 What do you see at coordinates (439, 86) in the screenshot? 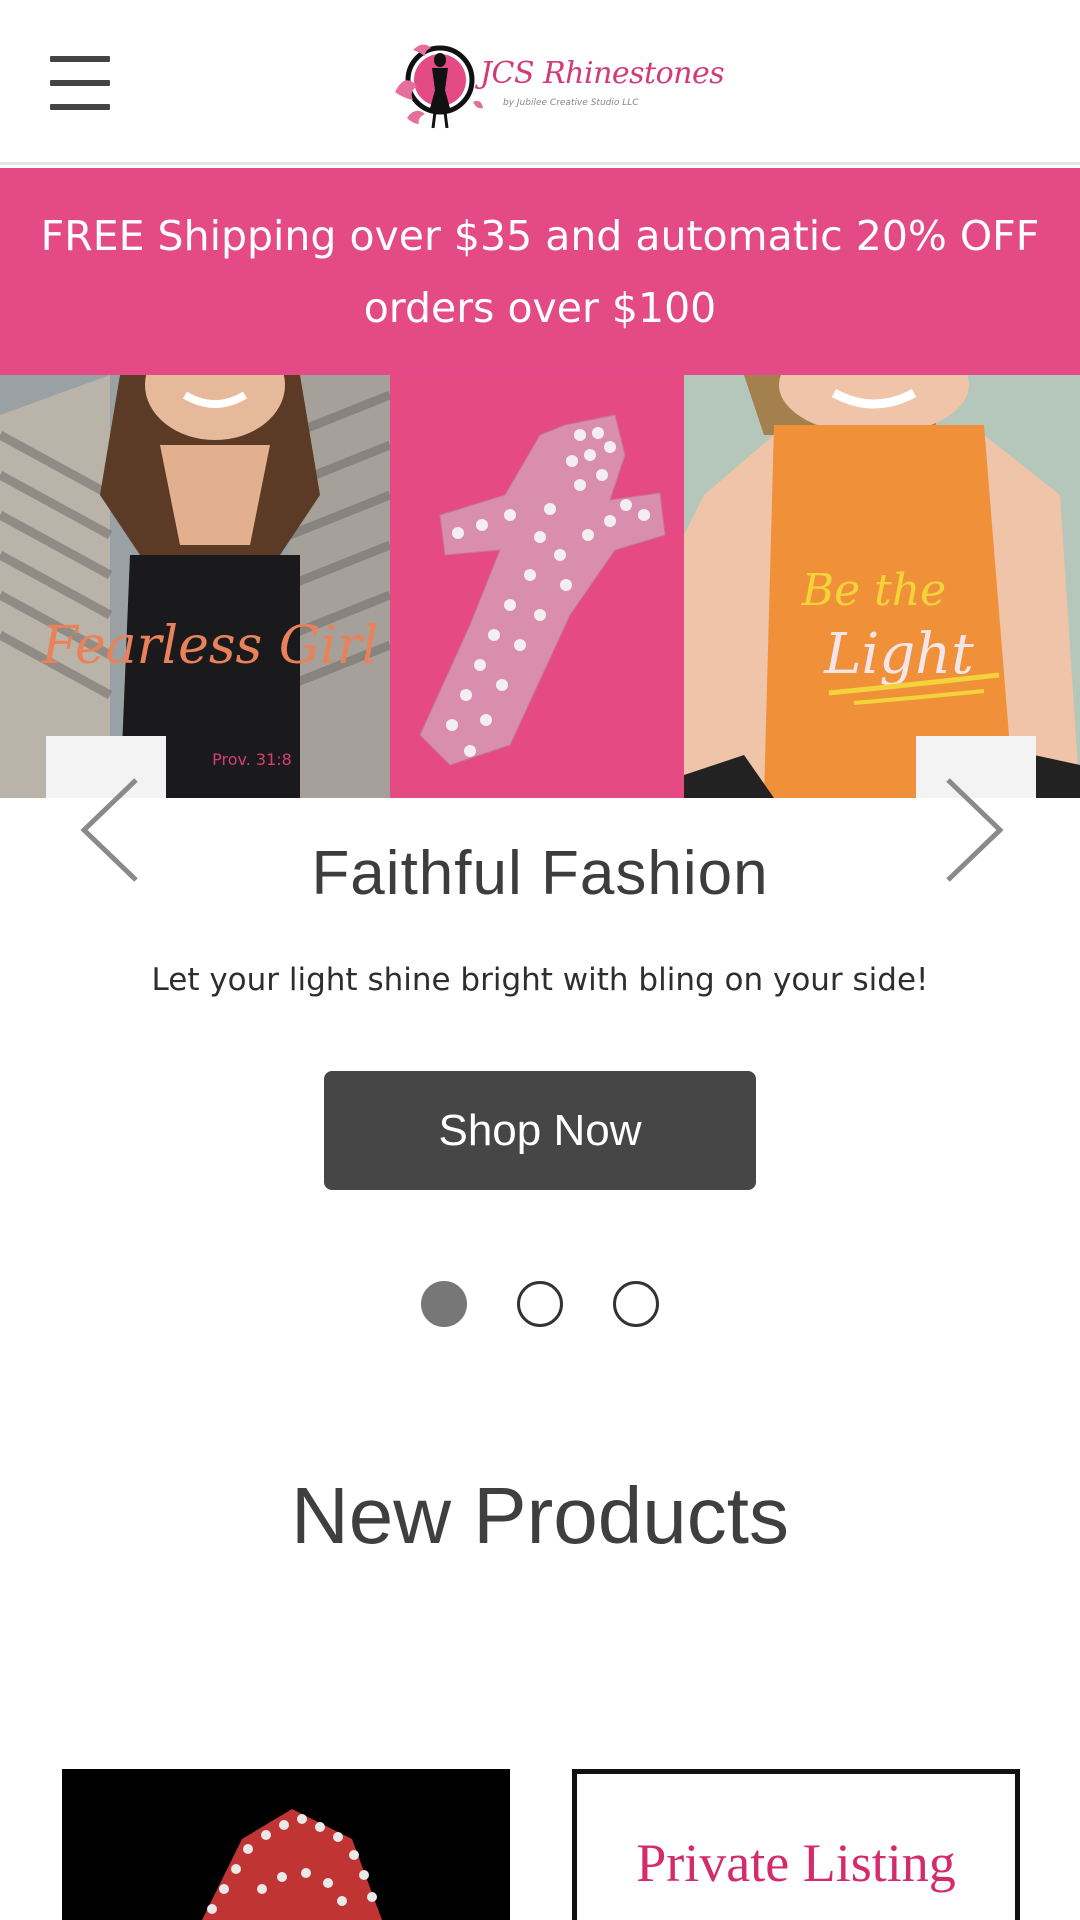
I see `logo-badge-icon` at bounding box center [439, 86].